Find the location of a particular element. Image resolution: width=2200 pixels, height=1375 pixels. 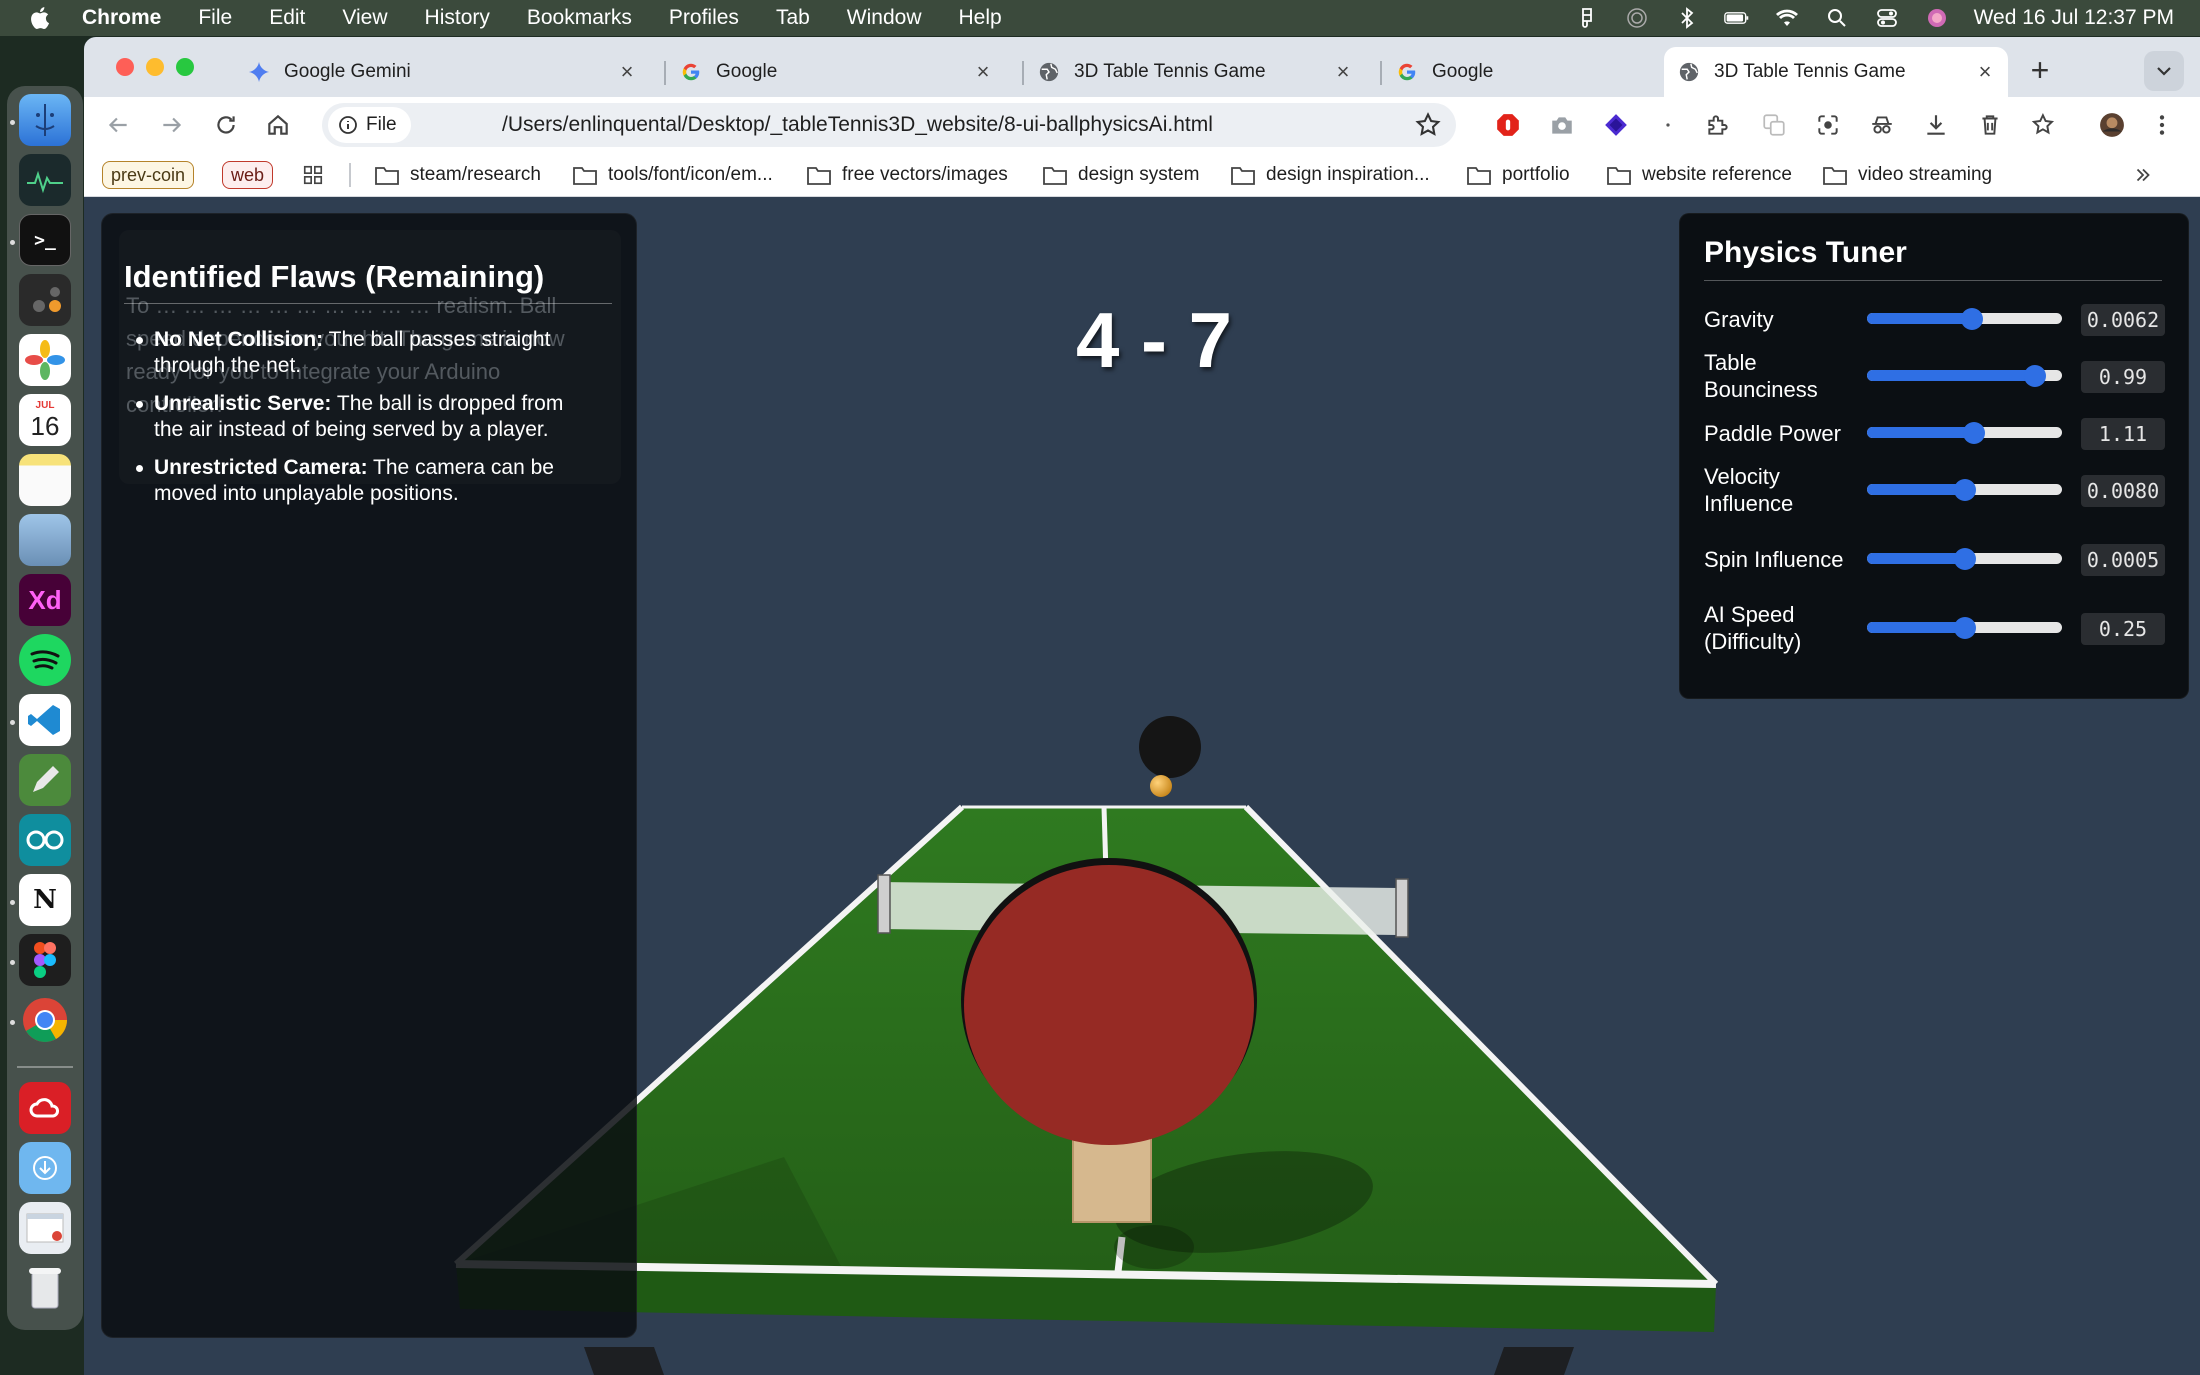

reload-button is located at coordinates (226, 125).